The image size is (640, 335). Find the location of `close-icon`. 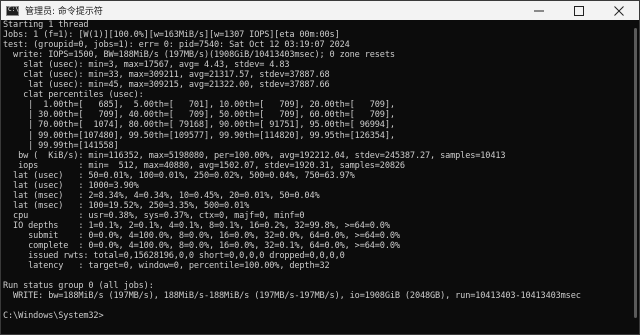

close-icon is located at coordinates (619, 10).